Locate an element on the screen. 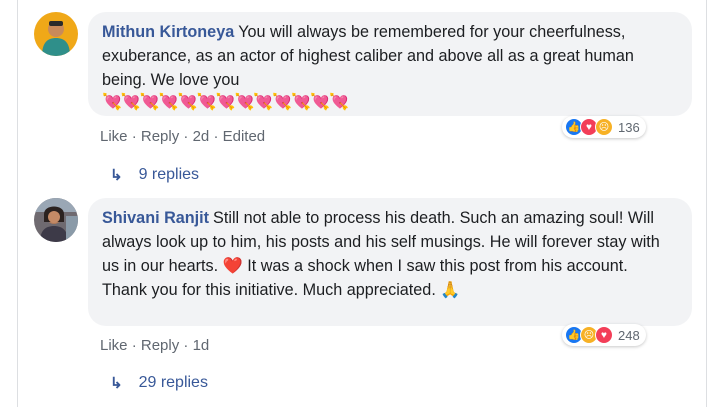 This screenshot has height=407, width=724. reaction-summary: 👍 ♥ ☹ 136 is located at coordinates (604, 127).